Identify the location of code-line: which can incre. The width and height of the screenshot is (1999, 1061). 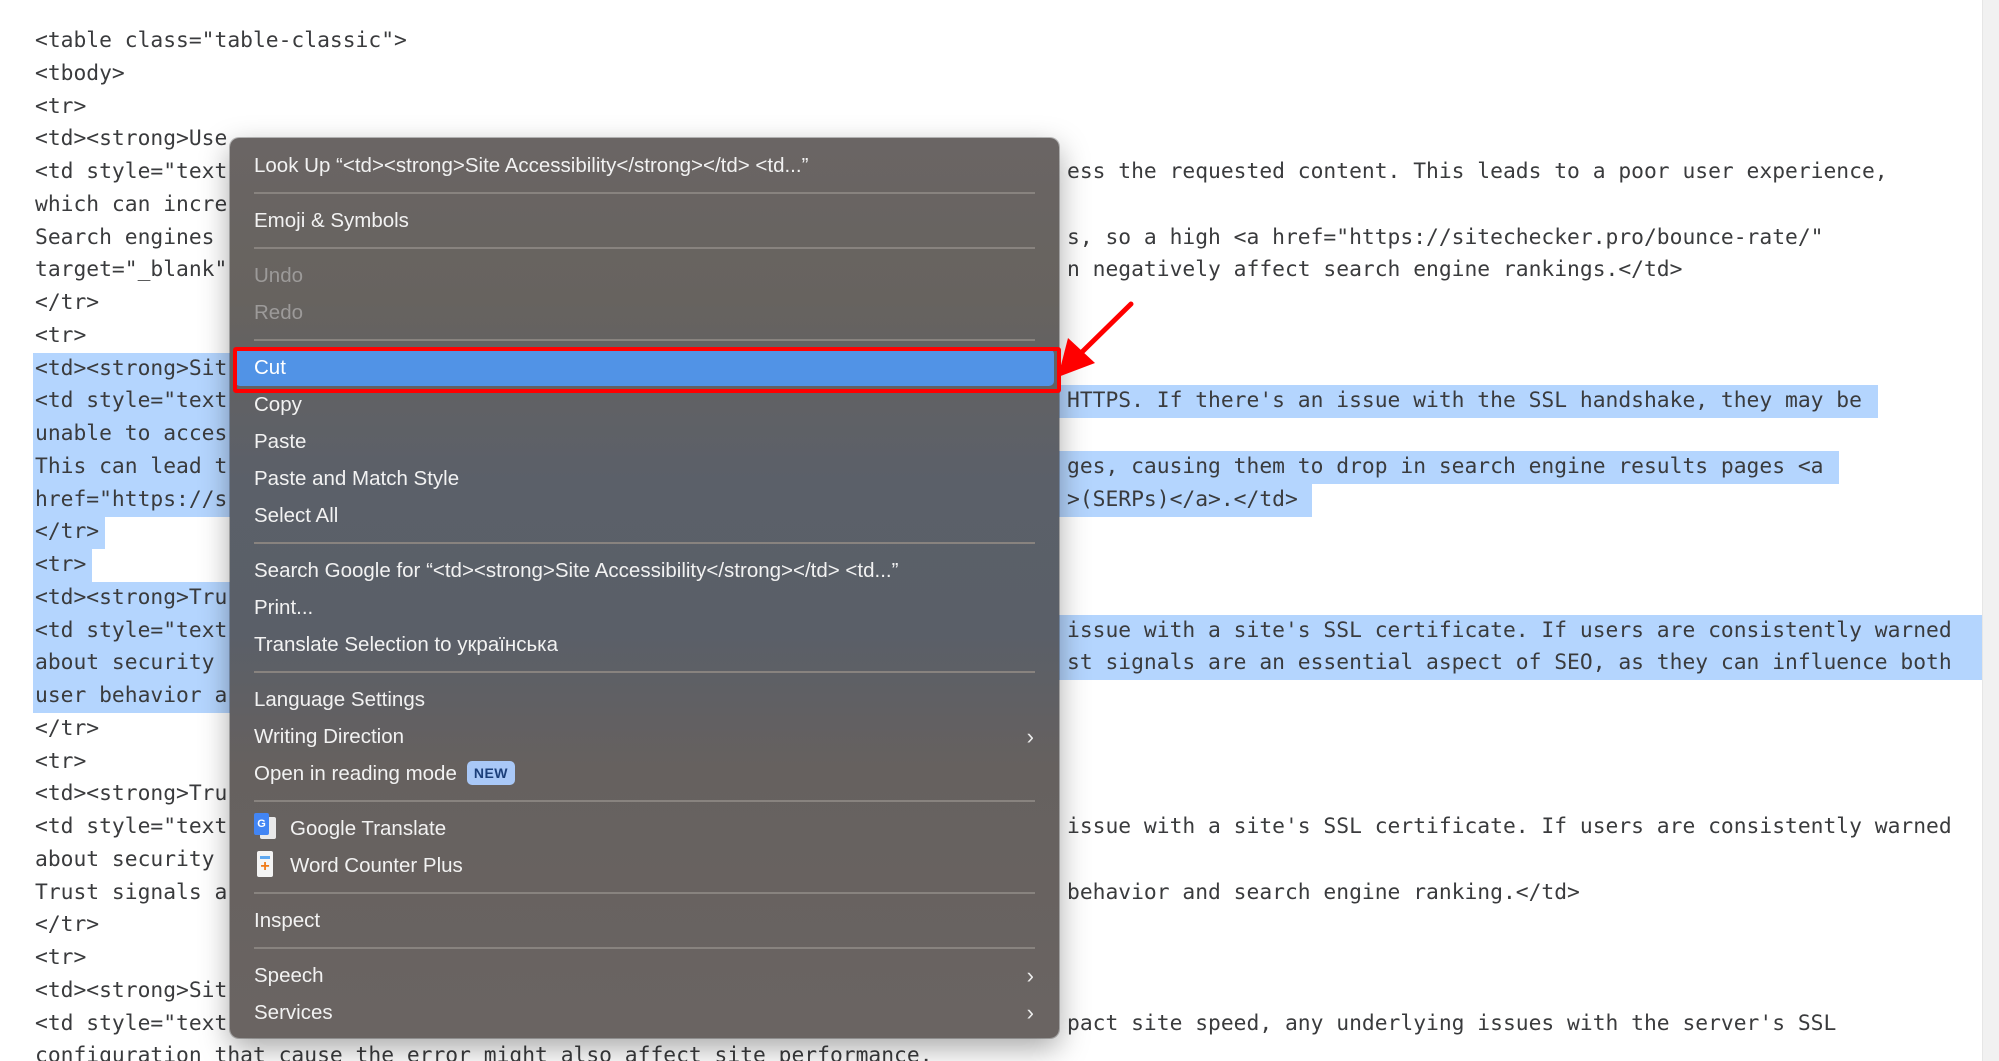
(131, 205).